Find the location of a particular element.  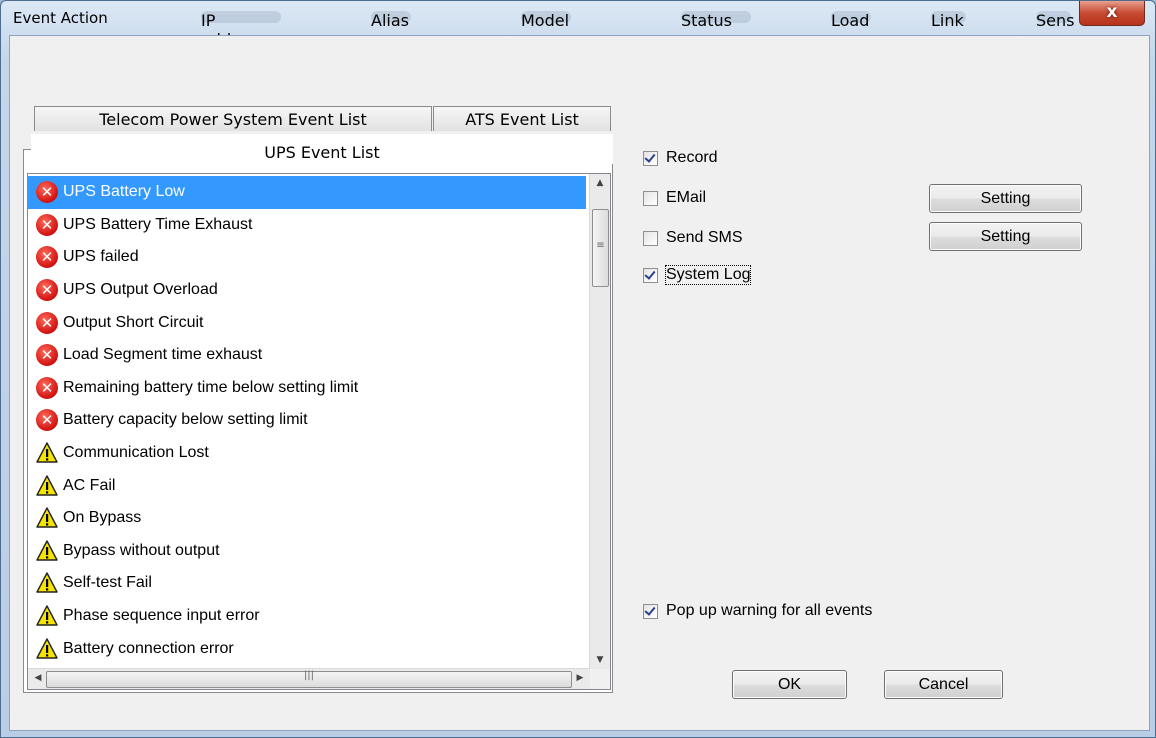

list-item: Self-test Fail is located at coordinates (307, 583).